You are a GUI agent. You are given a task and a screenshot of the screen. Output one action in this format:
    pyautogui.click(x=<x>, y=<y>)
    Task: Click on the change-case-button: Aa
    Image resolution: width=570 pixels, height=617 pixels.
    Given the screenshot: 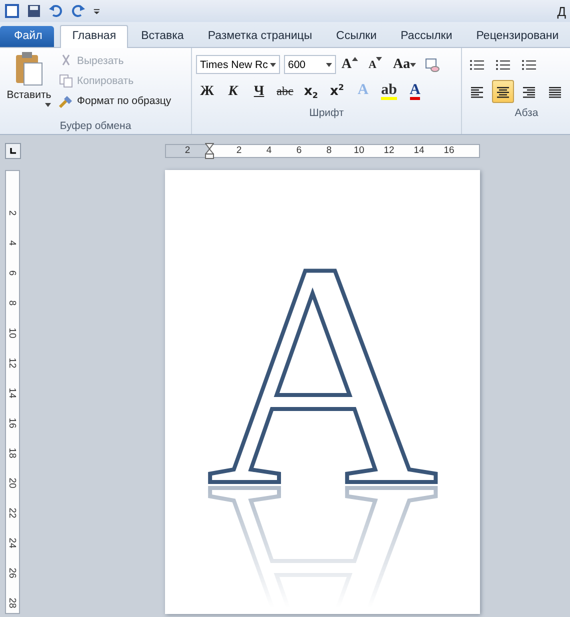 What is the action you would take?
    pyautogui.click(x=406, y=64)
    